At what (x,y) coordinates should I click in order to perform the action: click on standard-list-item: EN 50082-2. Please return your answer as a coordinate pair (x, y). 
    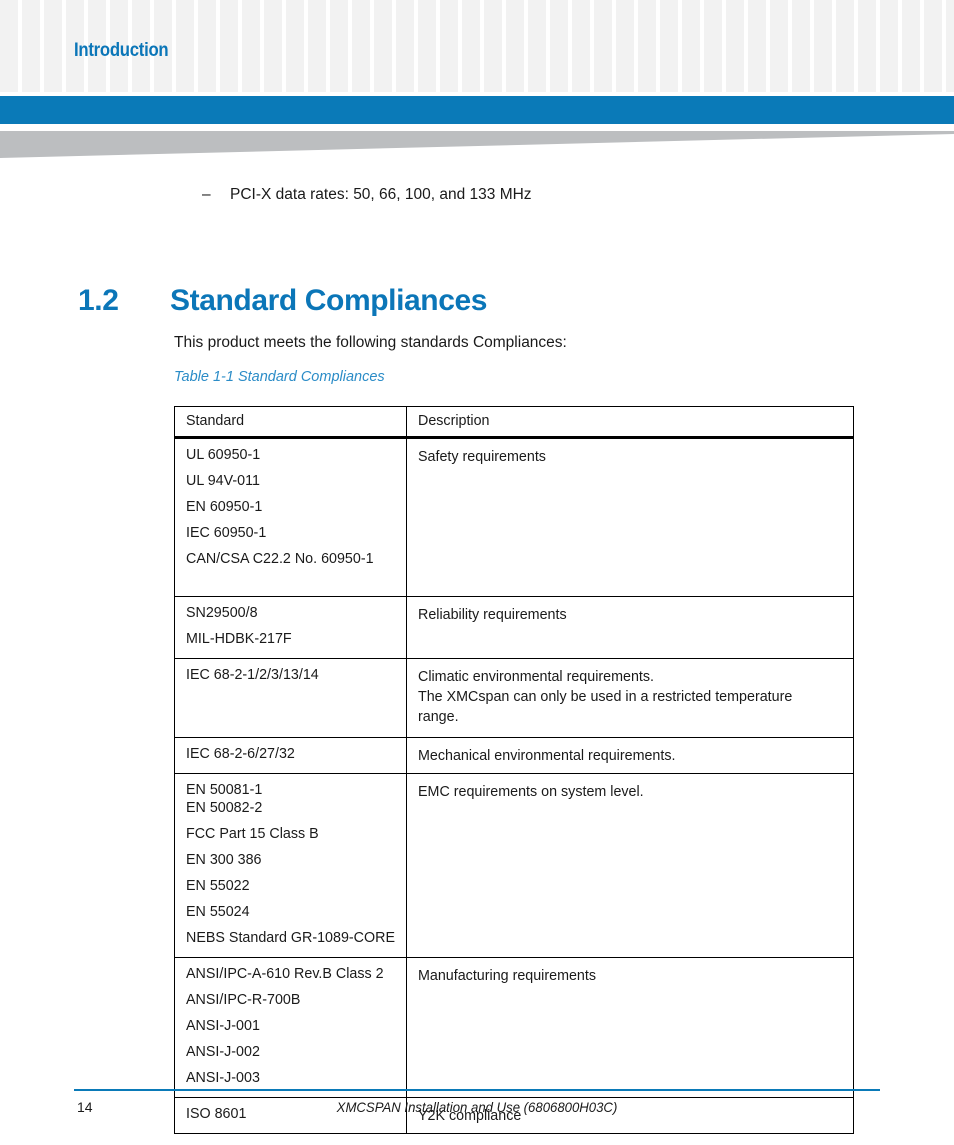
    Looking at the image, I should click on (224, 808).